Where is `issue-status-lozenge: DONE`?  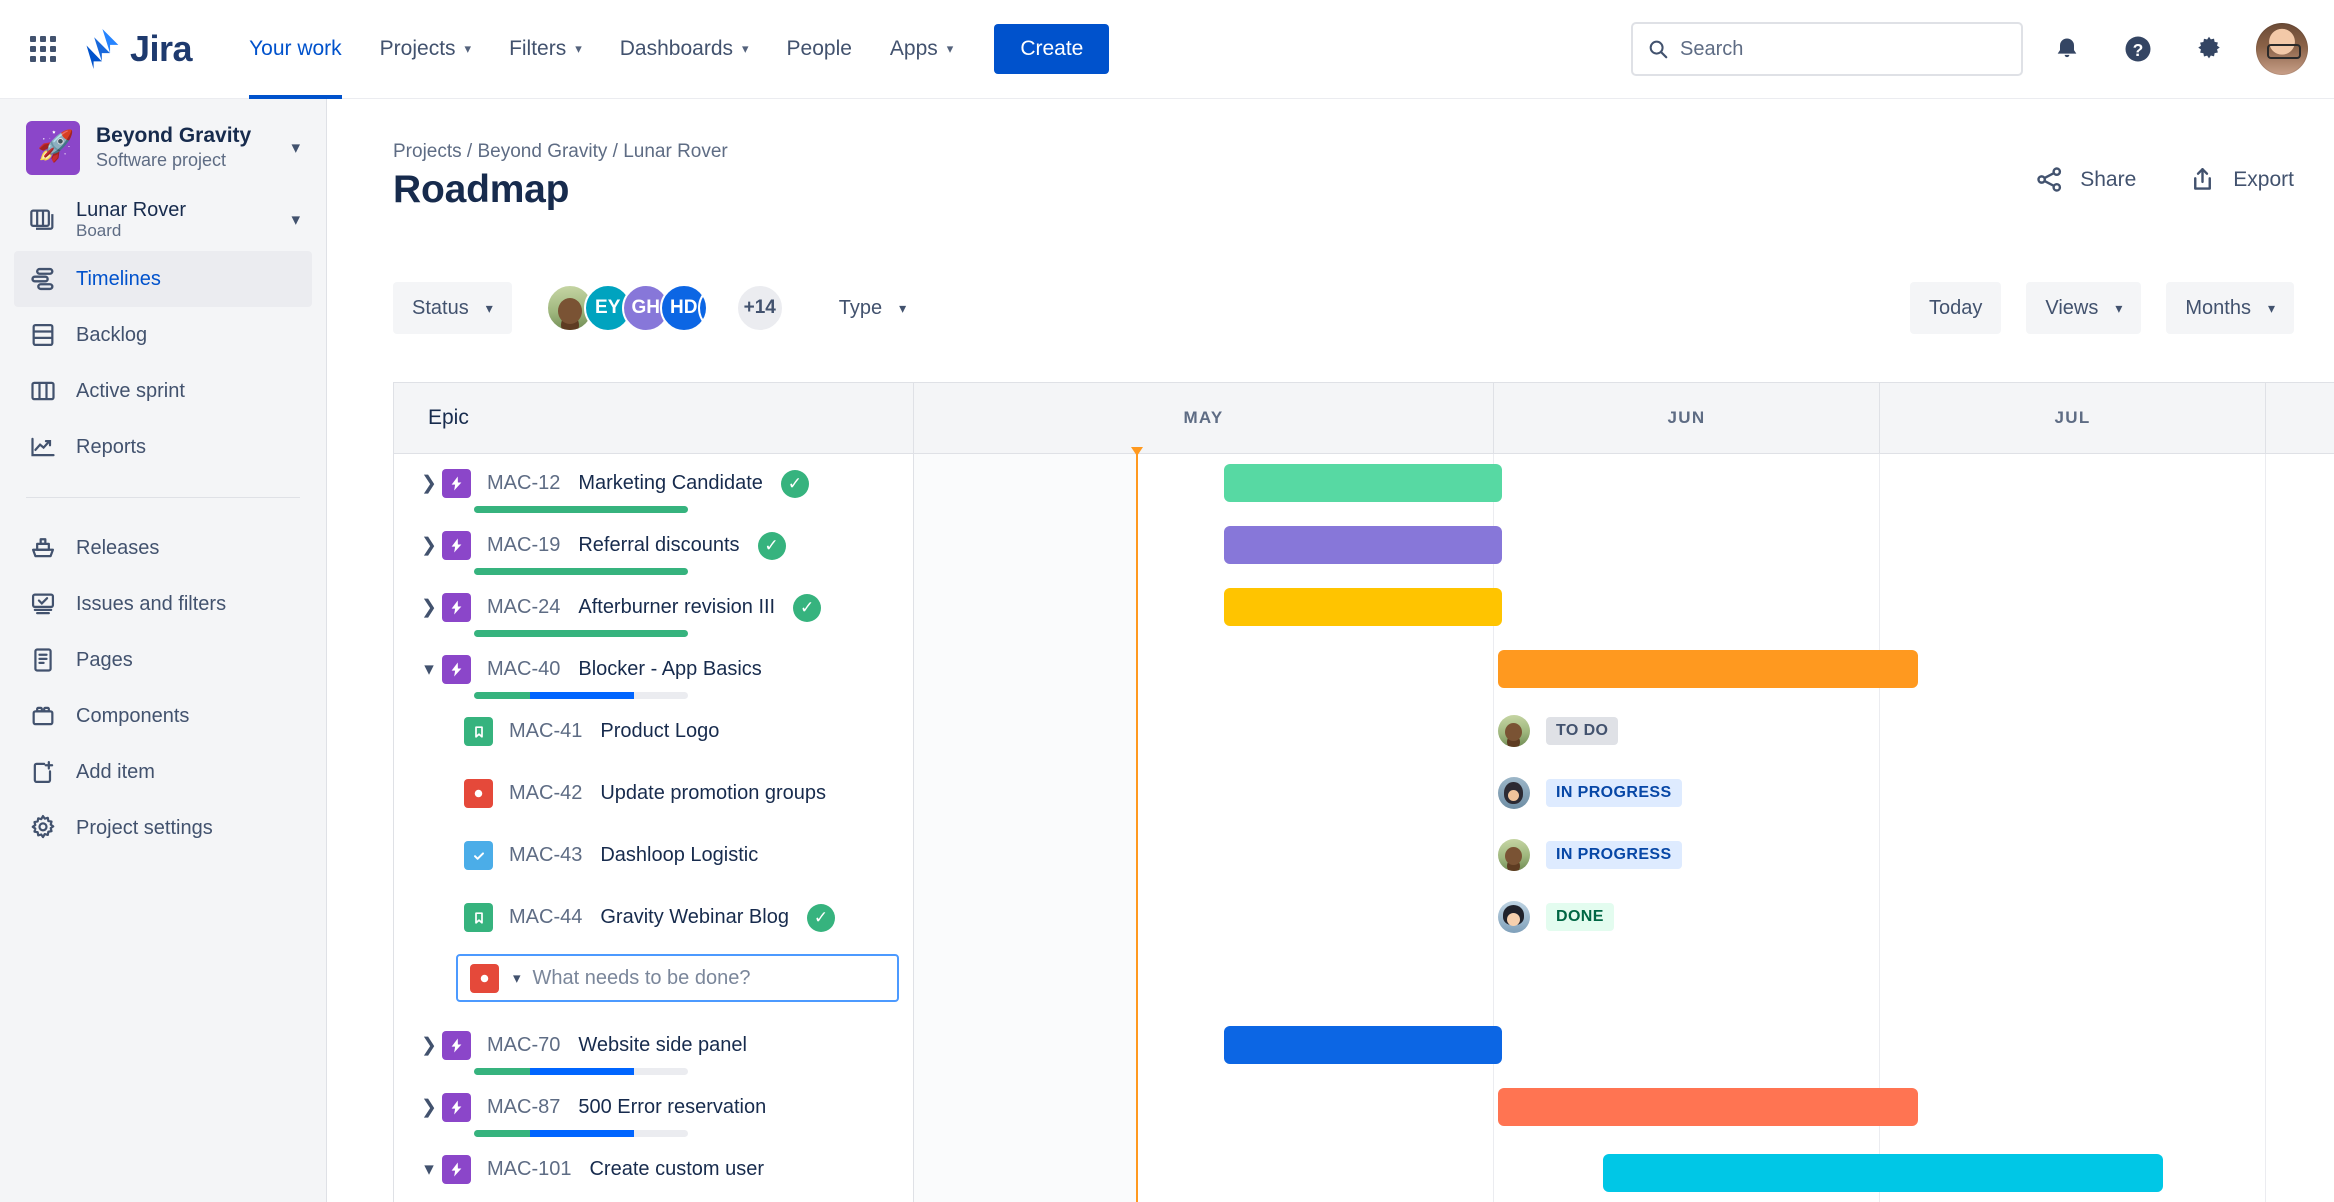
issue-status-lozenge: DONE is located at coordinates (1556, 917).